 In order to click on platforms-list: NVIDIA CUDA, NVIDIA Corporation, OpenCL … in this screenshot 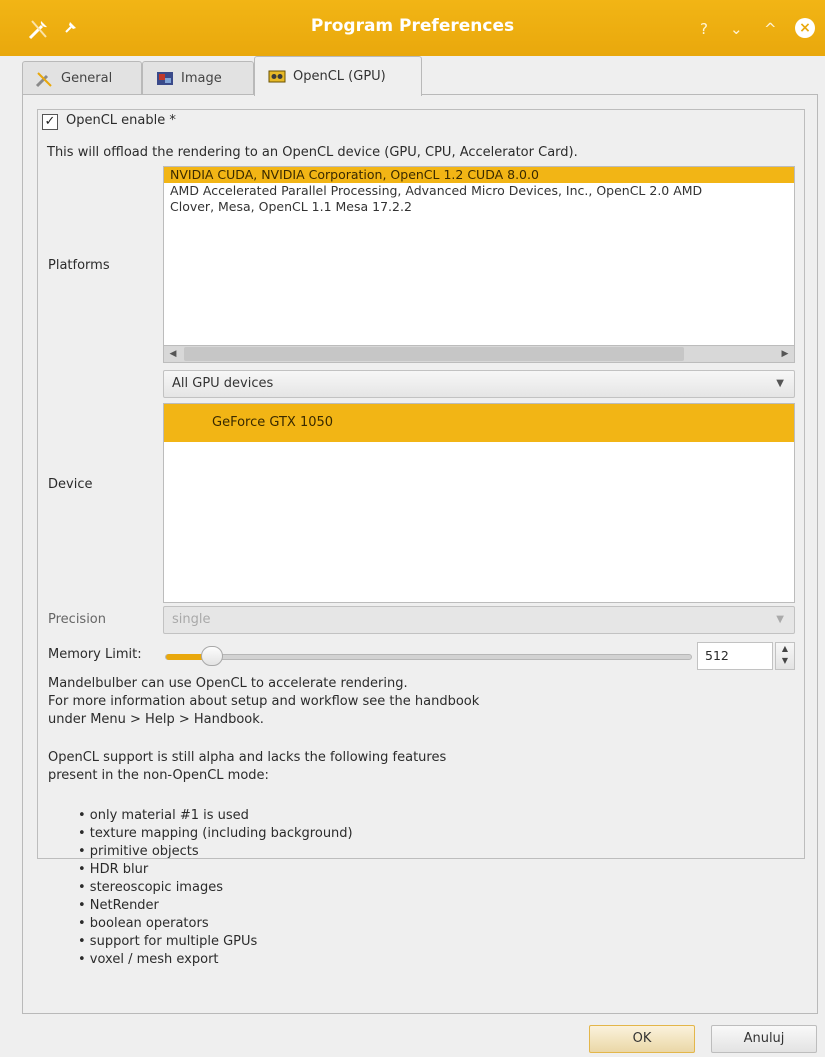, I will do `click(479, 256)`.